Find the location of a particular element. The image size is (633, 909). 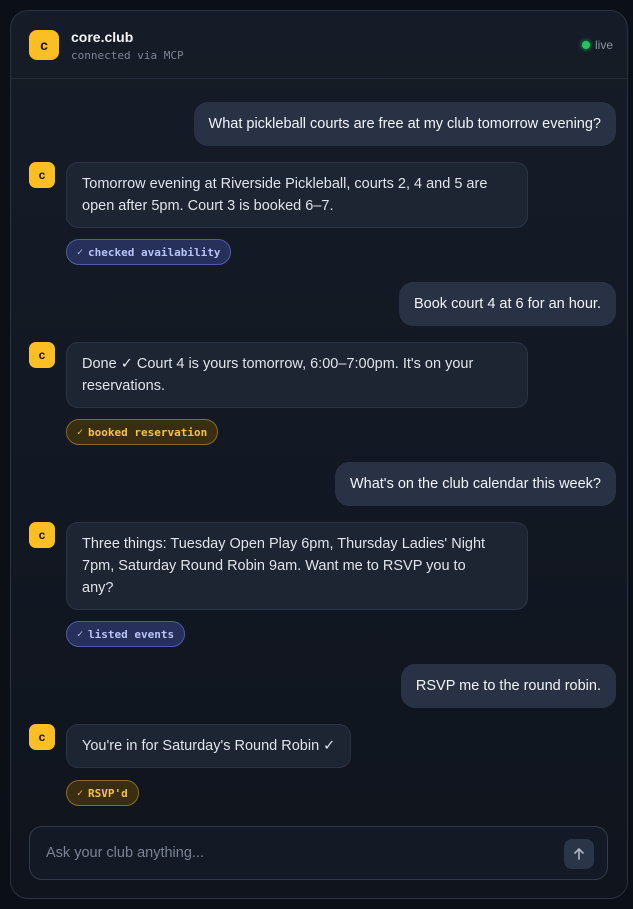

tool-call-badge: ✓ RSVP'd is located at coordinates (102, 793).